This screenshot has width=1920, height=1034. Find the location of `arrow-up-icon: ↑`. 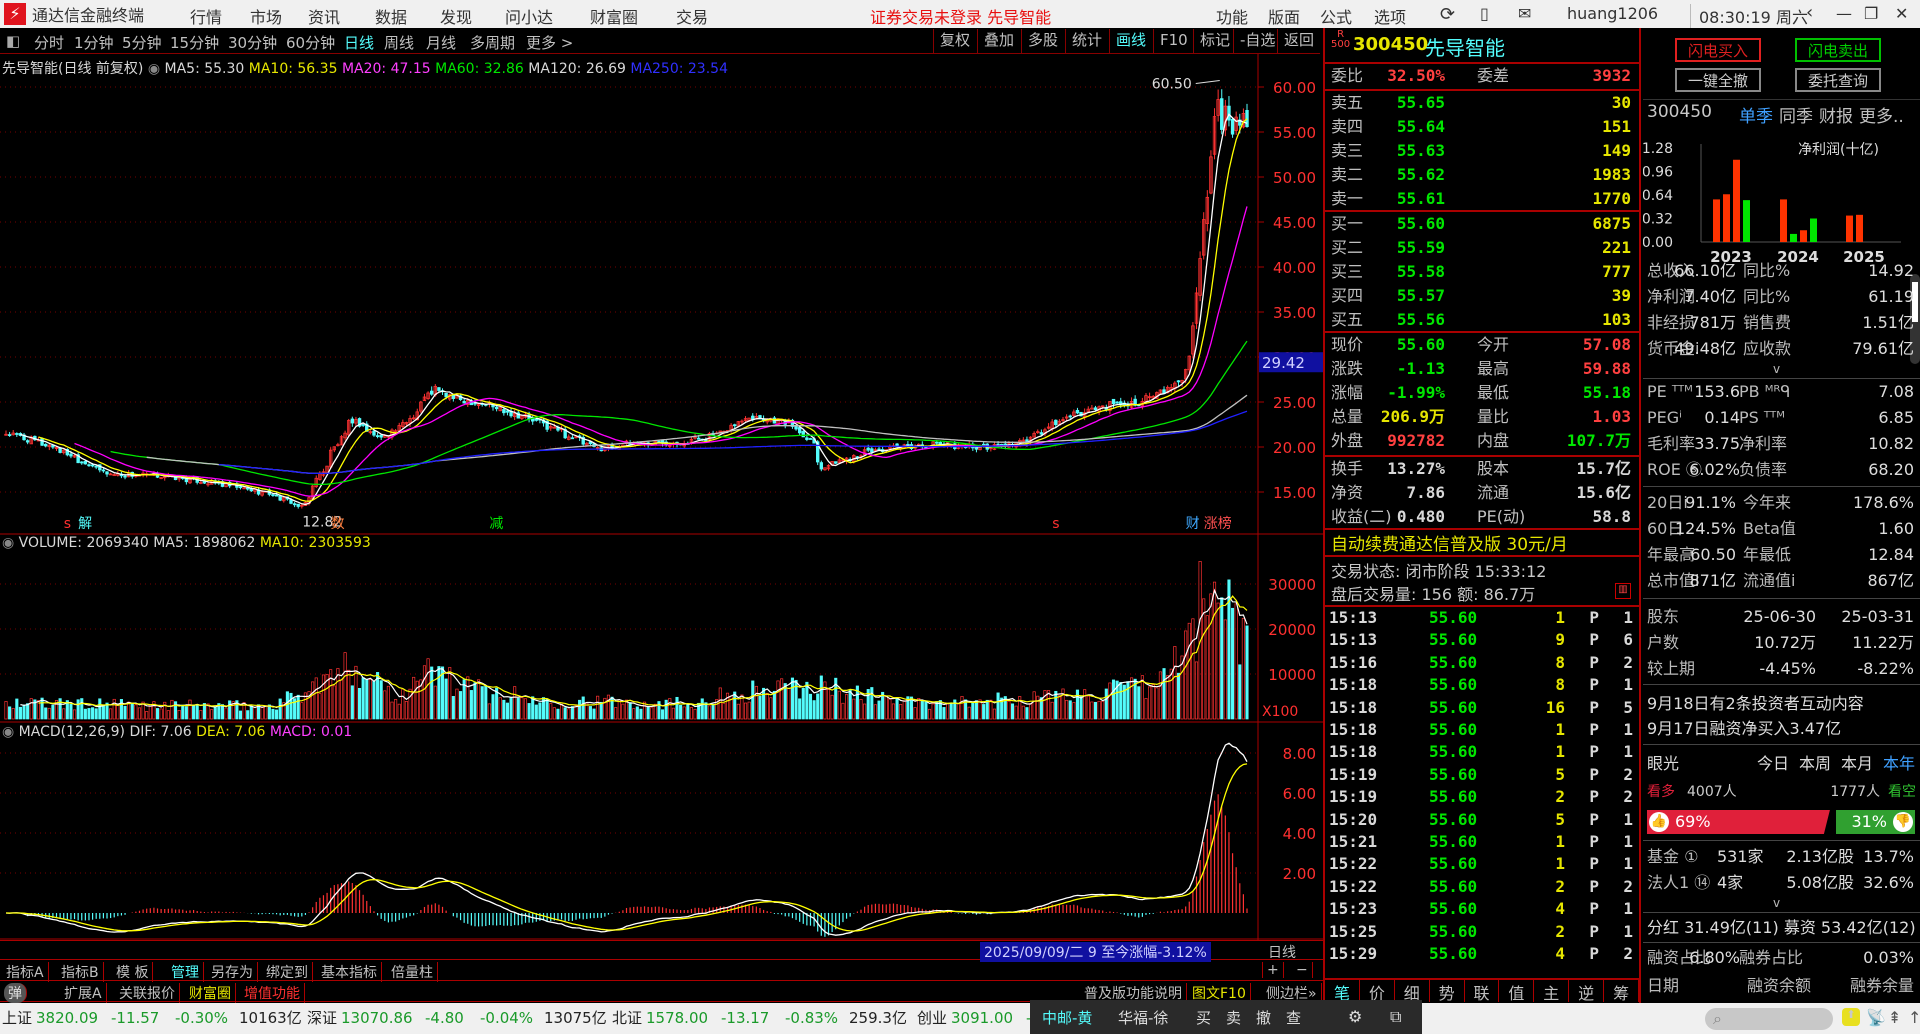

arrow-up-icon: ↑ is located at coordinates (1914, 1017).